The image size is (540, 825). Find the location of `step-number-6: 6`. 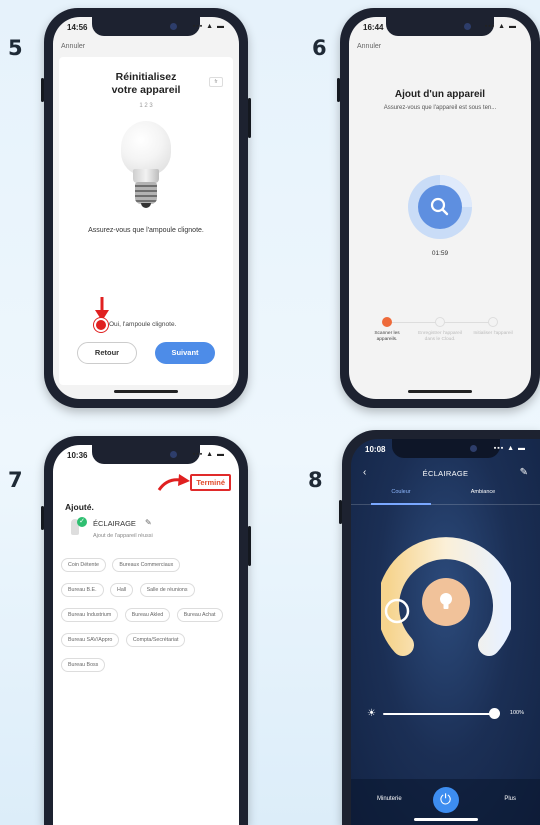

step-number-6: 6 is located at coordinates (319, 48).